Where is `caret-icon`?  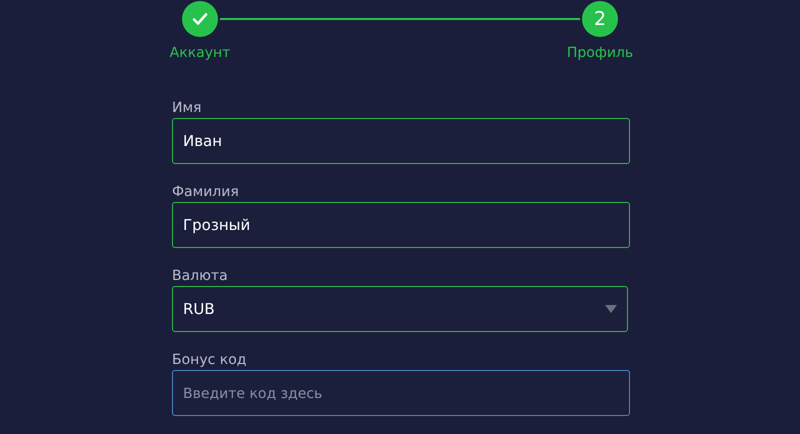 caret-icon is located at coordinates (611, 309).